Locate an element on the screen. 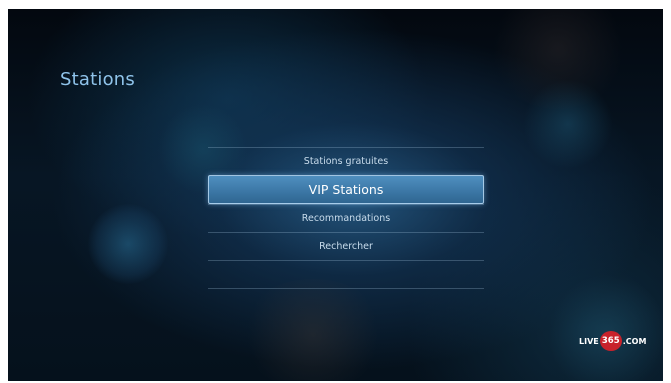 This screenshot has width=671, height=383. live365-logo: LIVE 365 .COM is located at coordinates (612, 341).